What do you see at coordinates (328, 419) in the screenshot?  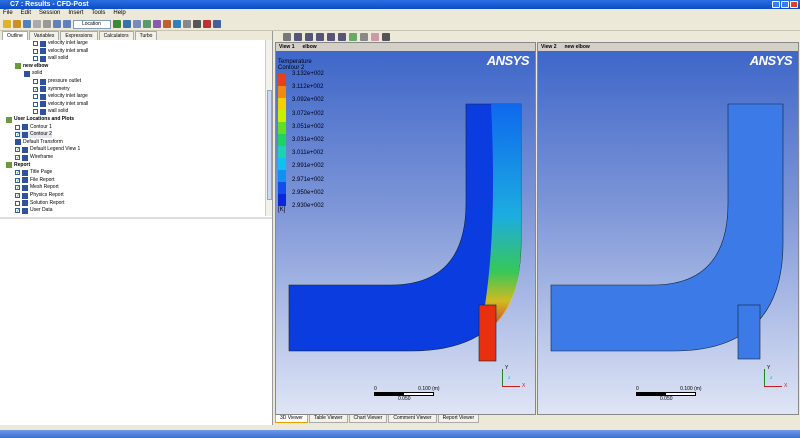 I see `tab-table-viewer: Table Viewer` at bounding box center [328, 419].